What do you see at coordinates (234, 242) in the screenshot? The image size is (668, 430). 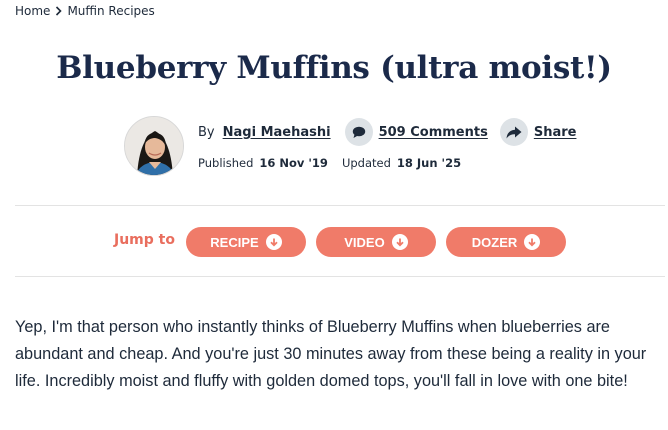 I see `jump-recipe-label: RECIPE` at bounding box center [234, 242].